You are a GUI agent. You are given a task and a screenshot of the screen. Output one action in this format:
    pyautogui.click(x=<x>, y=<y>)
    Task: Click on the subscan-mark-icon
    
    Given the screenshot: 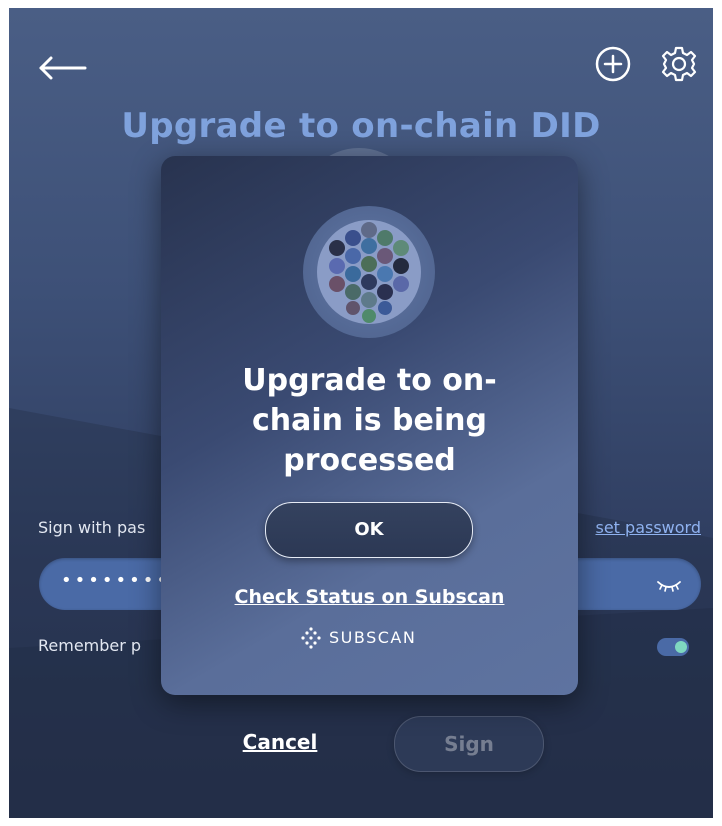 What is the action you would take?
    pyautogui.click(x=311, y=638)
    